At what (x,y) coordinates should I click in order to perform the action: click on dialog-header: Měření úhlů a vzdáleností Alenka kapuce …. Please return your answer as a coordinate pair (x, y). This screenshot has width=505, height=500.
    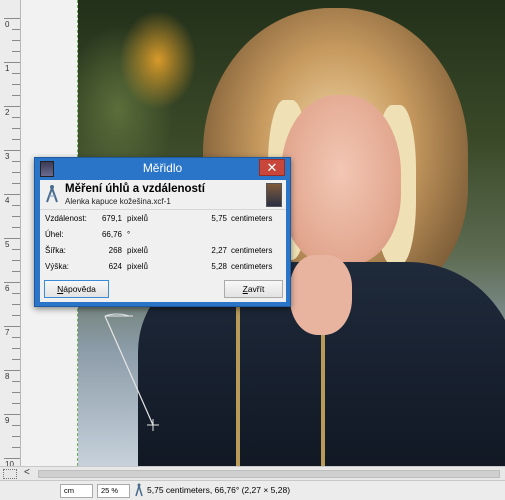
    Looking at the image, I should click on (163, 195).